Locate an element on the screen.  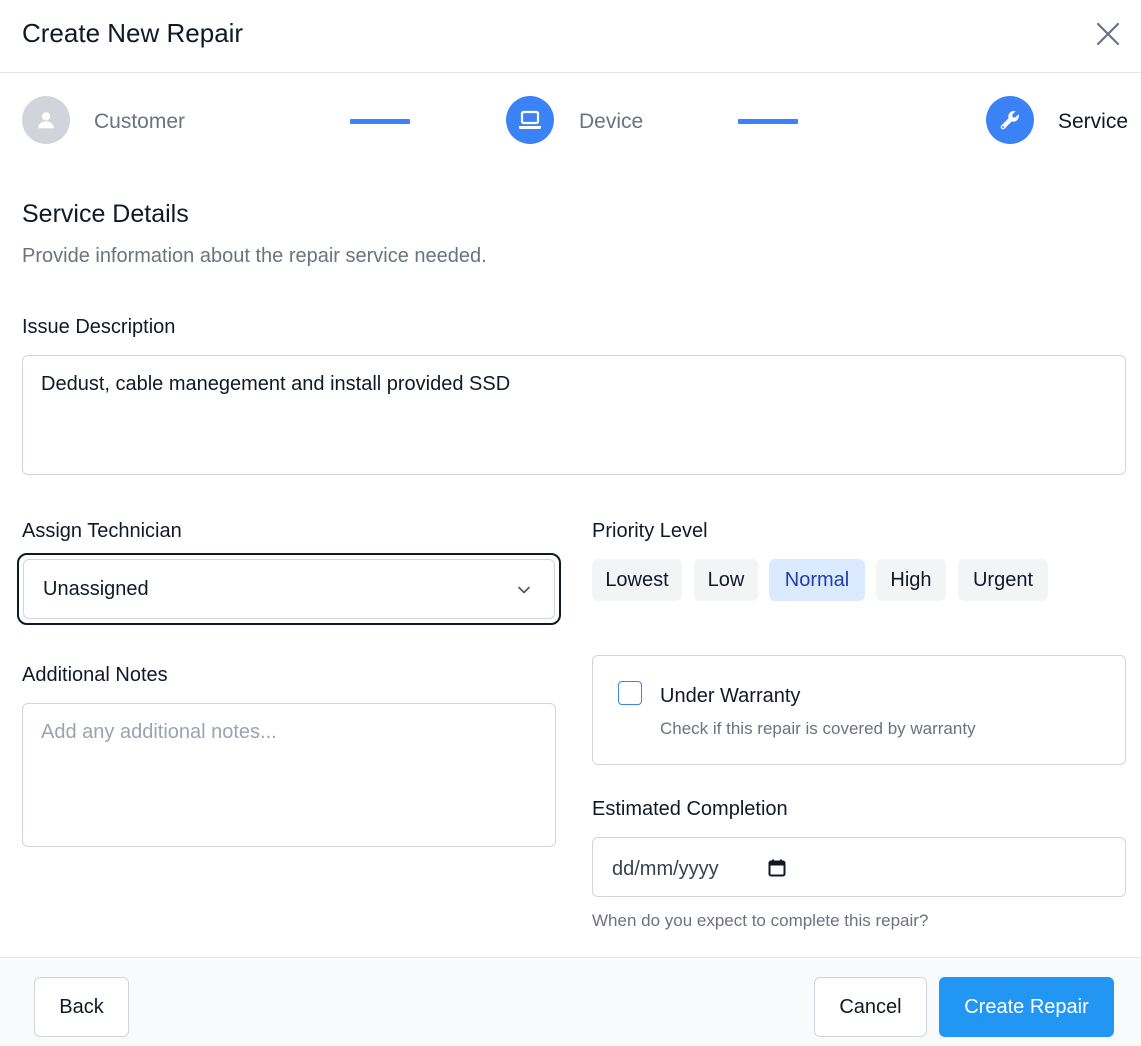
step-device is located at coordinates (530, 120).